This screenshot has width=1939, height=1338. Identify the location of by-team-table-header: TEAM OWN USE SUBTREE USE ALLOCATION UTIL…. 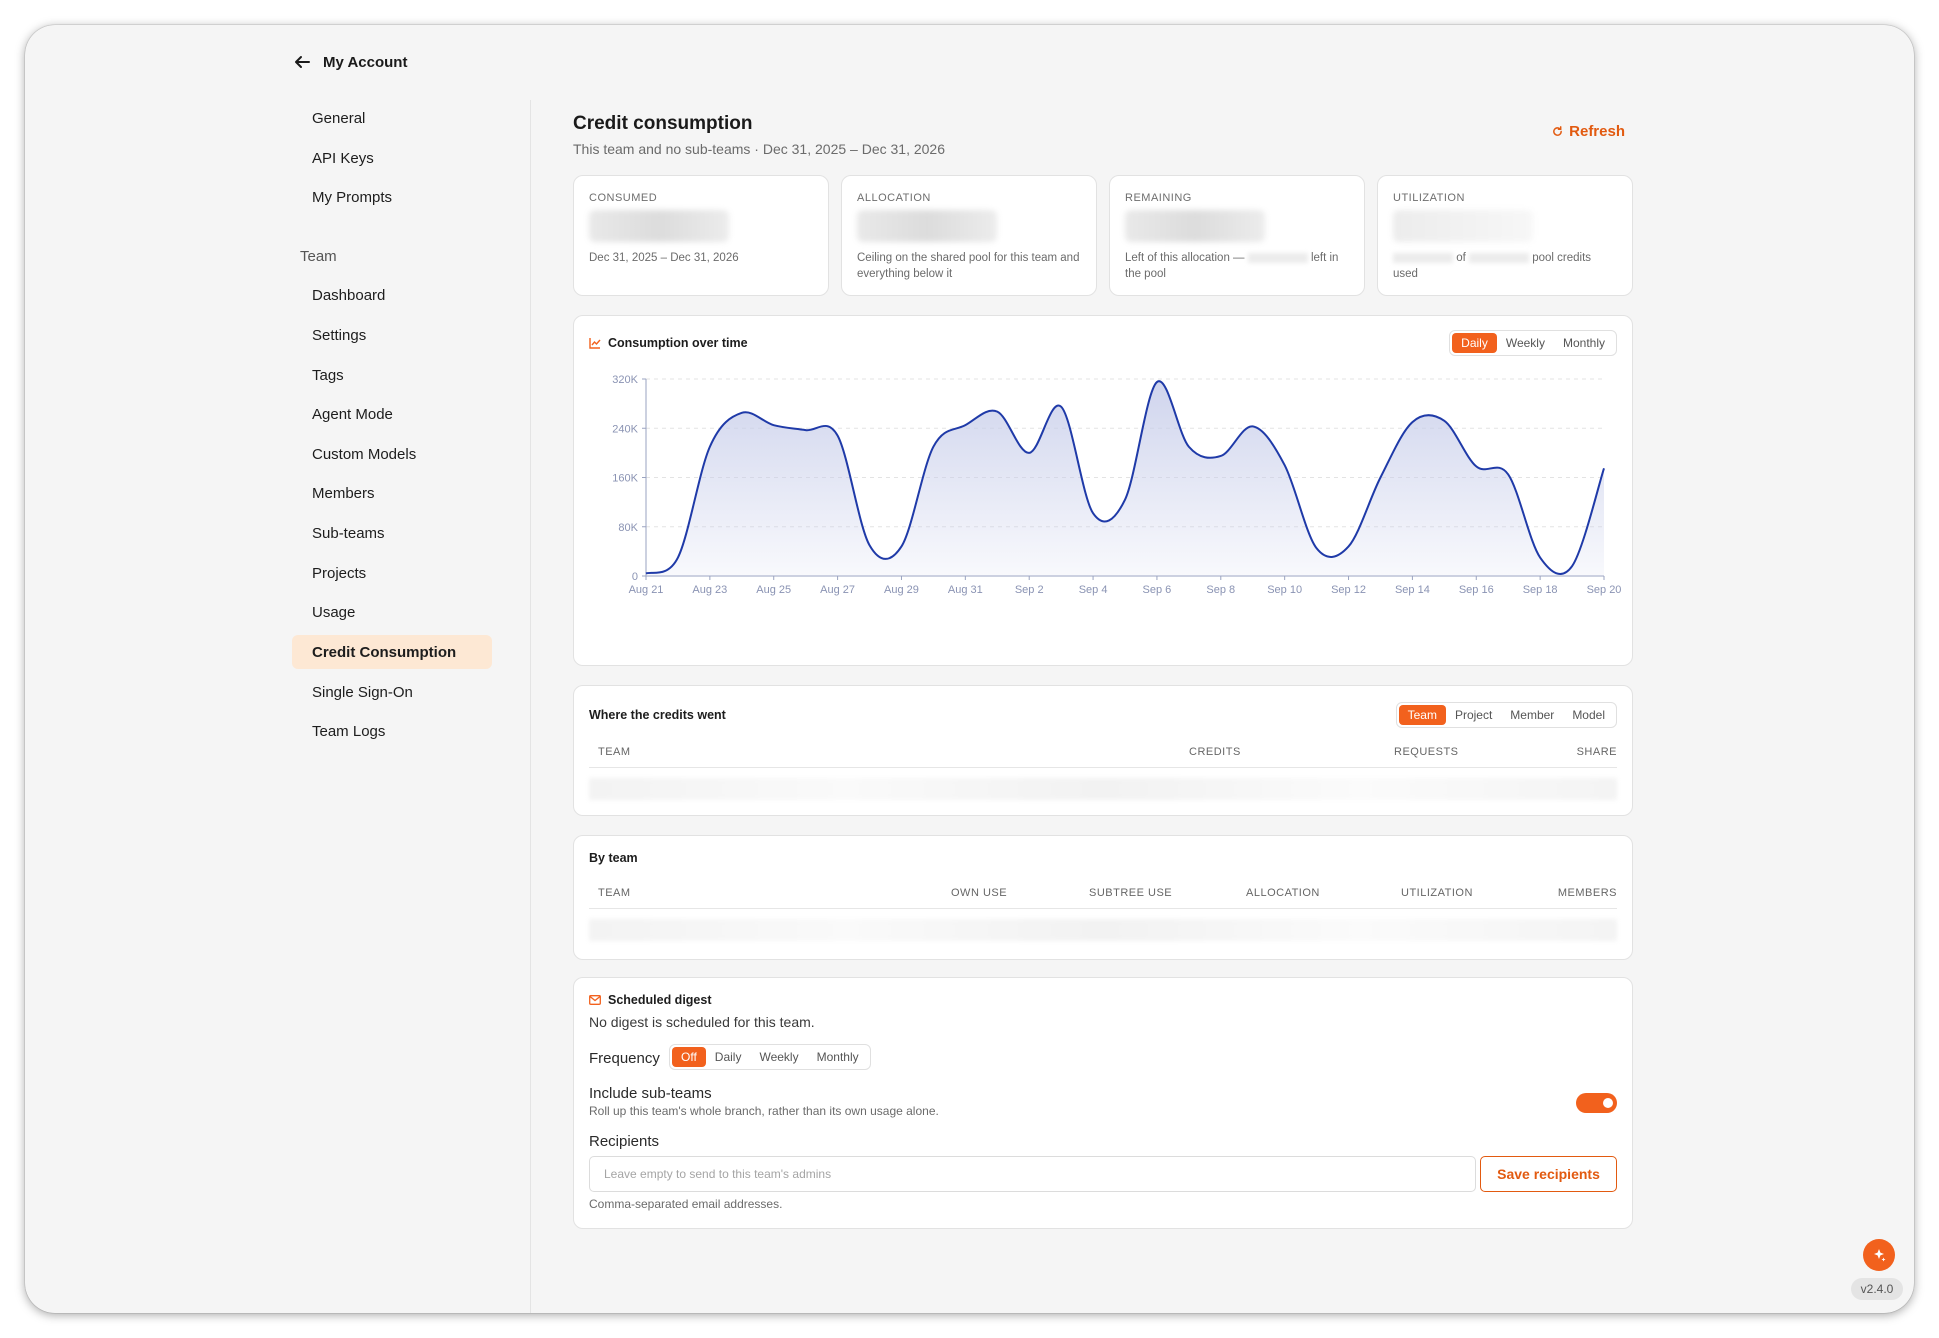
(1103, 898).